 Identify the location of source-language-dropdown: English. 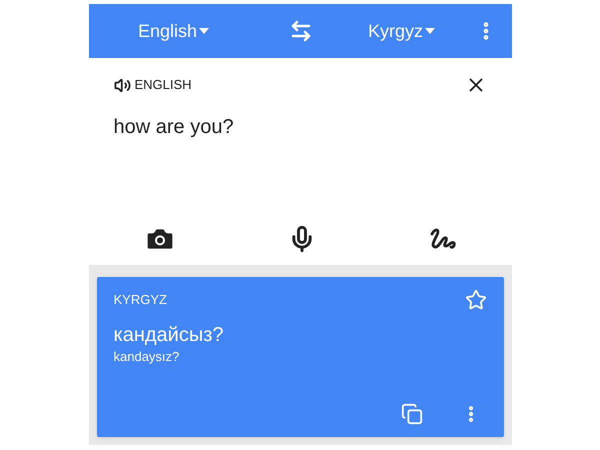
(174, 31).